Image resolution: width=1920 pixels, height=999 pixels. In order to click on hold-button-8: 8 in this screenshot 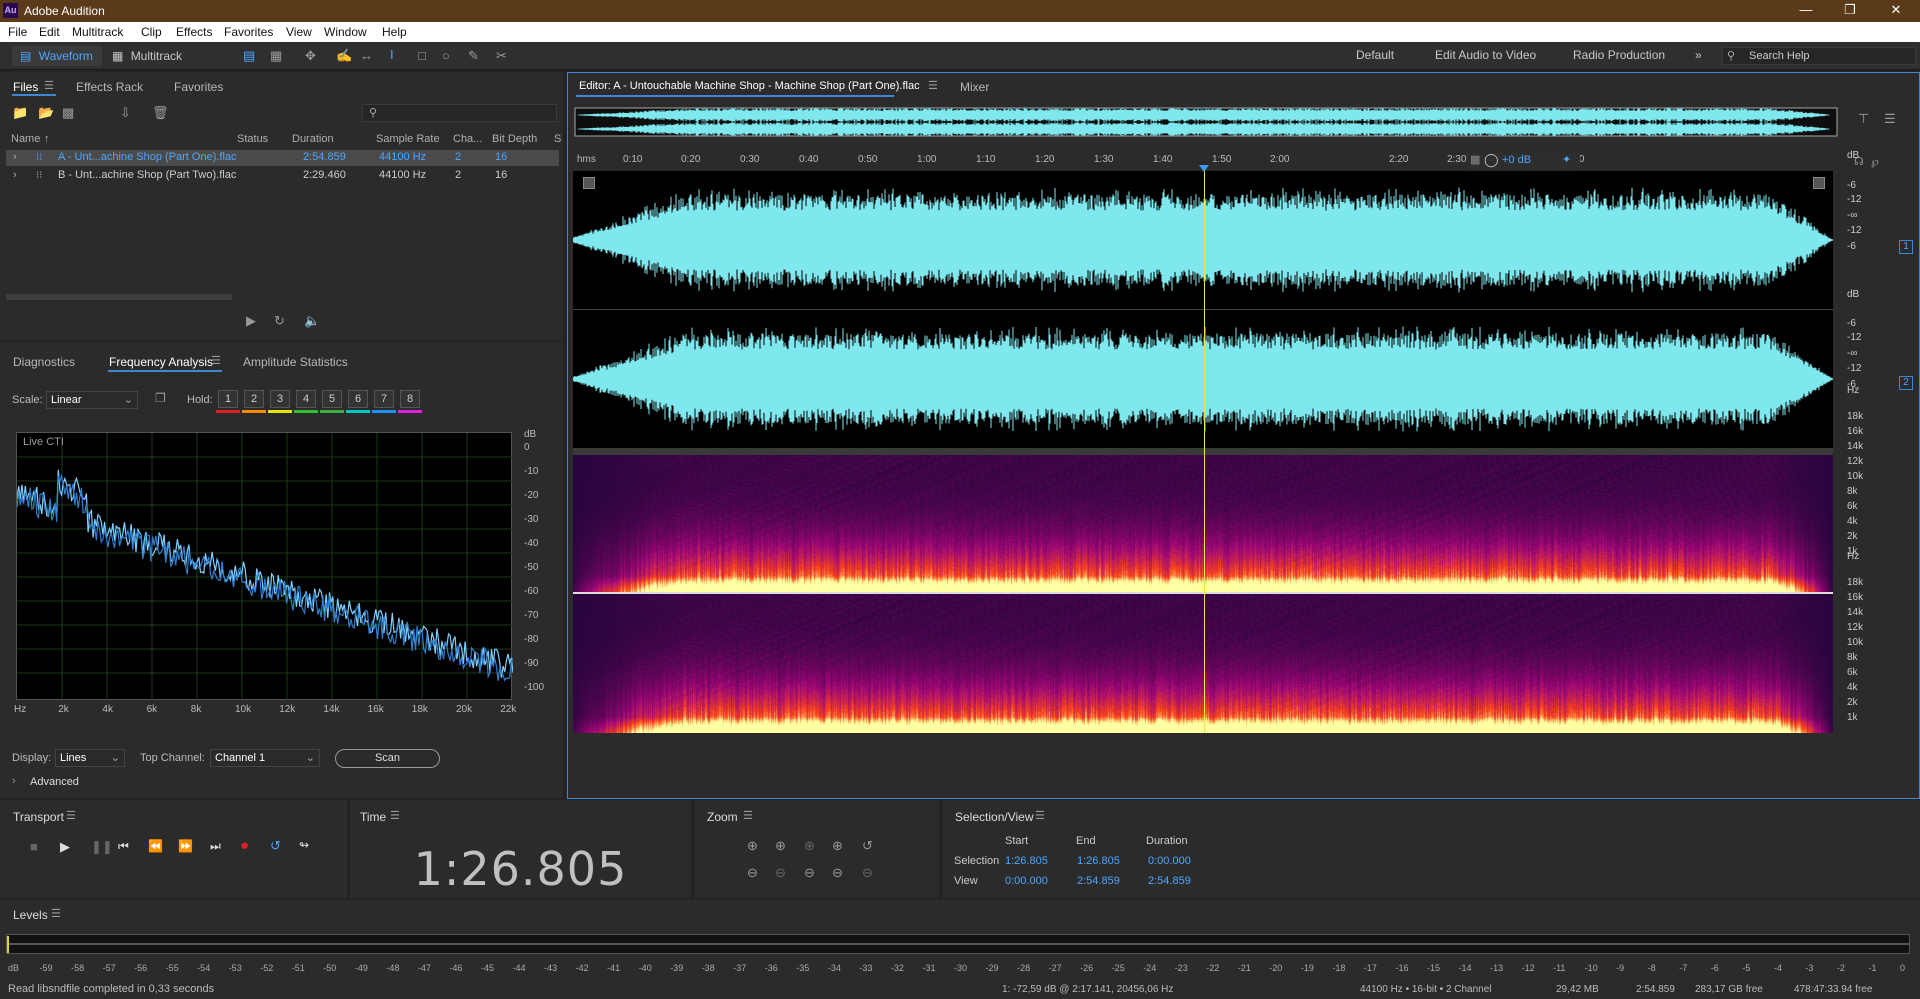, I will do `click(410, 399)`.